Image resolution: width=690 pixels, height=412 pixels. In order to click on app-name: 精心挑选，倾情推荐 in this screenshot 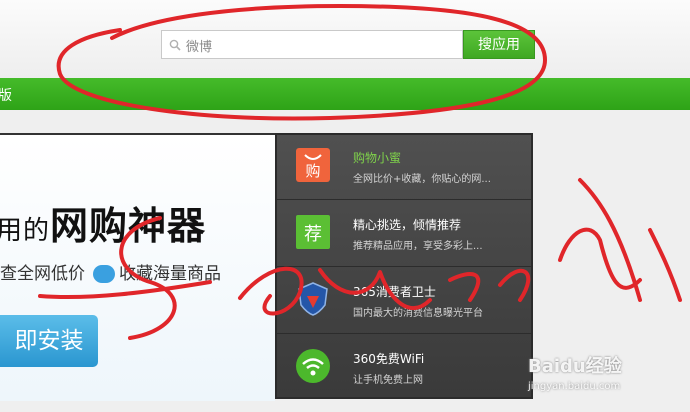, I will do `click(407, 225)`.